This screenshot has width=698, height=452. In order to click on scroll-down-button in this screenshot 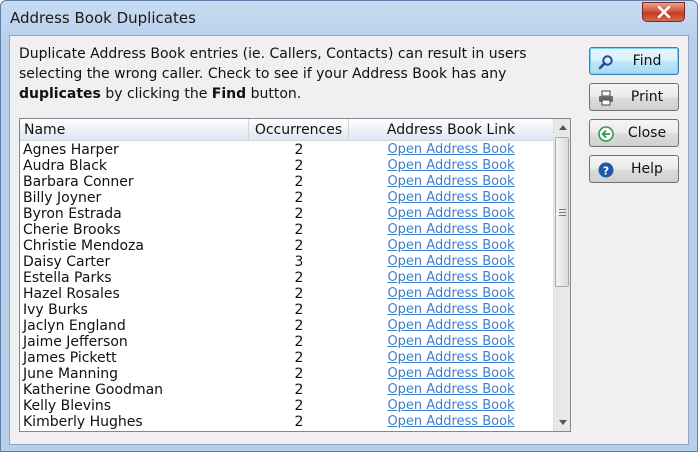, I will do `click(562, 422)`.